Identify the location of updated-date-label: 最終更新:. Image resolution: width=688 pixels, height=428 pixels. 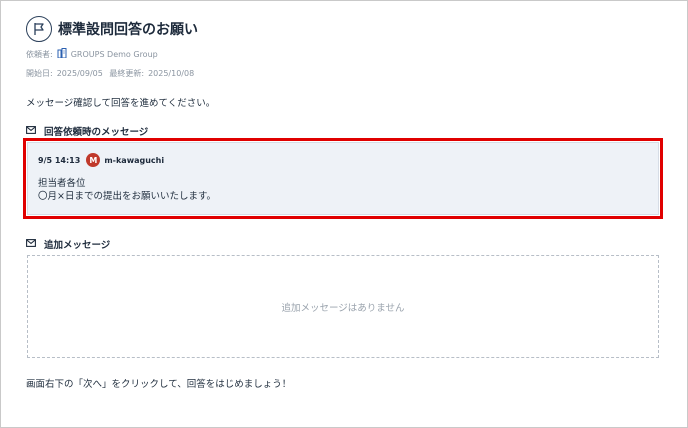
(127, 73).